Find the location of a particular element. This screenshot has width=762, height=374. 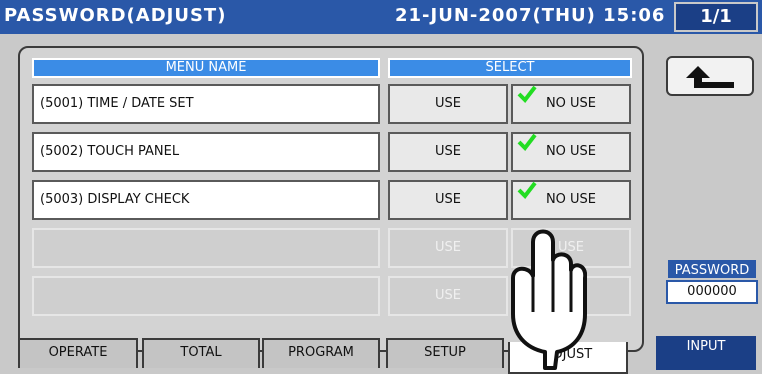

page-title: PASSWORD(ADJUST) is located at coordinates (115, 15).